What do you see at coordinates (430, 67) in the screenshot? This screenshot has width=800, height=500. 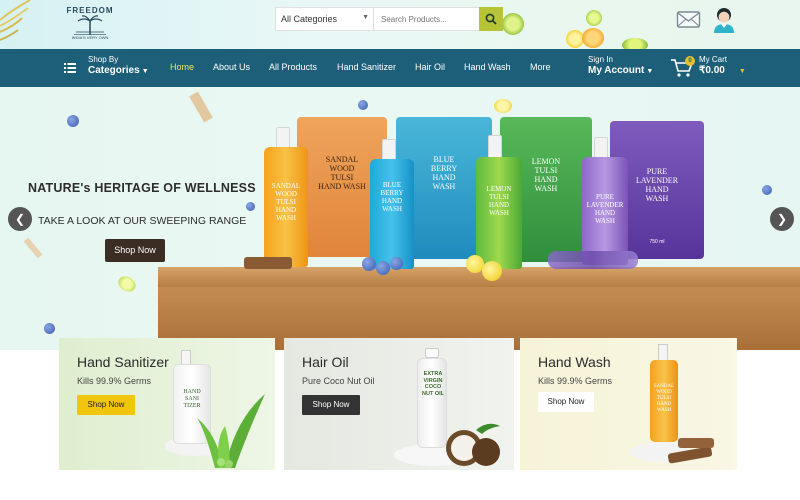 I see `nav-link-hair-oil: Hair Oil` at bounding box center [430, 67].